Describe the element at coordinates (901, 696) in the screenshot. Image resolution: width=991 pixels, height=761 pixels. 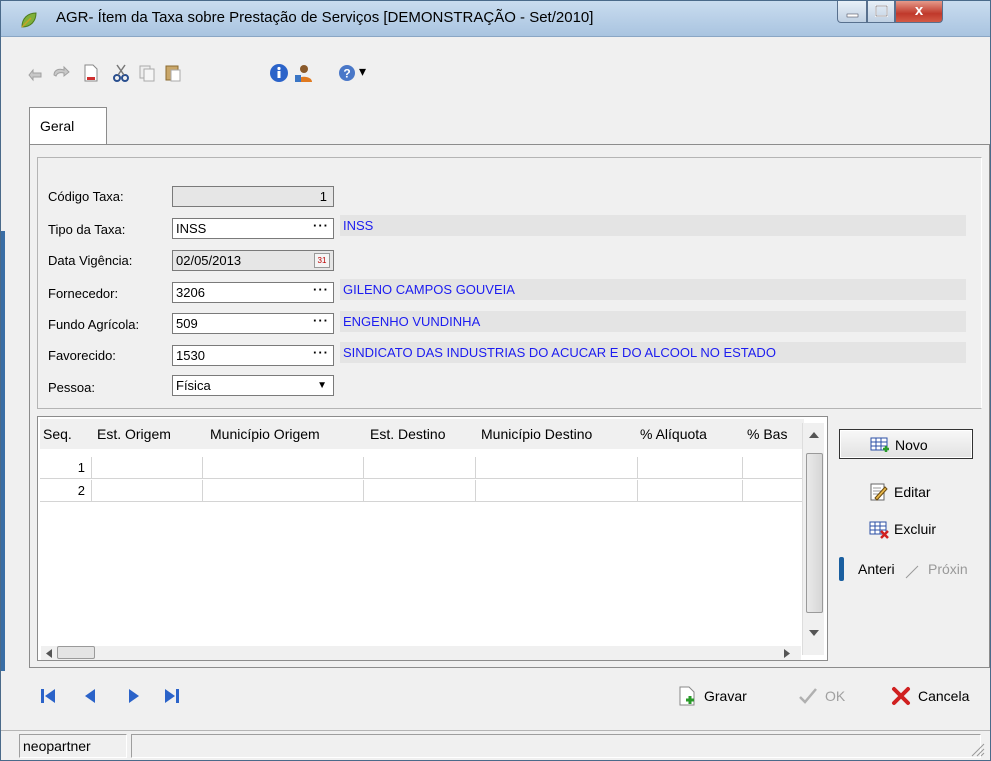
I see `cancel-x-icon` at that location.